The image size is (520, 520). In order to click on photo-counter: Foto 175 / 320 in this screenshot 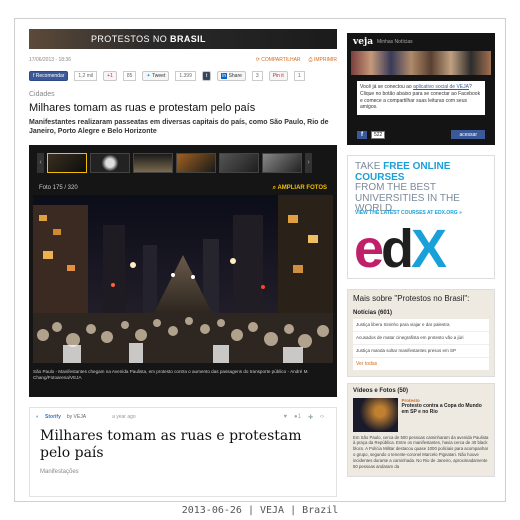, I will do `click(58, 187)`.